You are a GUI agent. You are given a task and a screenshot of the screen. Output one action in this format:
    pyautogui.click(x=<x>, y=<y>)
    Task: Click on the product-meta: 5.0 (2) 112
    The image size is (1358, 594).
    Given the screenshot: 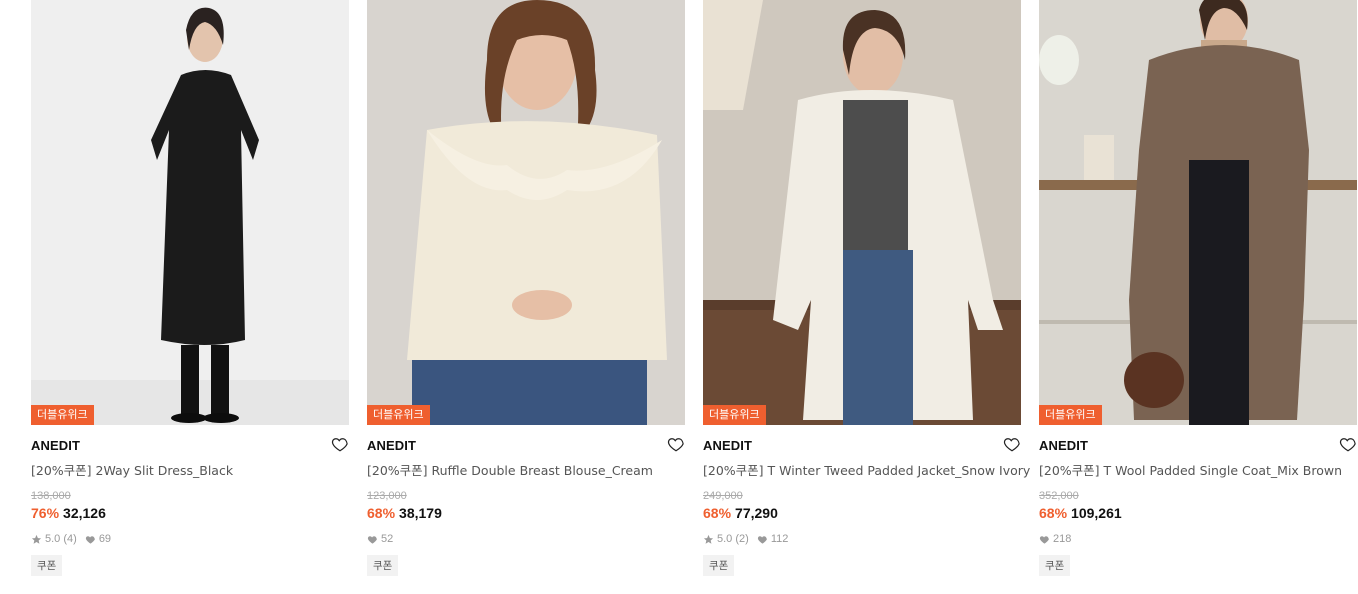 What is the action you would take?
    pyautogui.click(x=862, y=539)
    